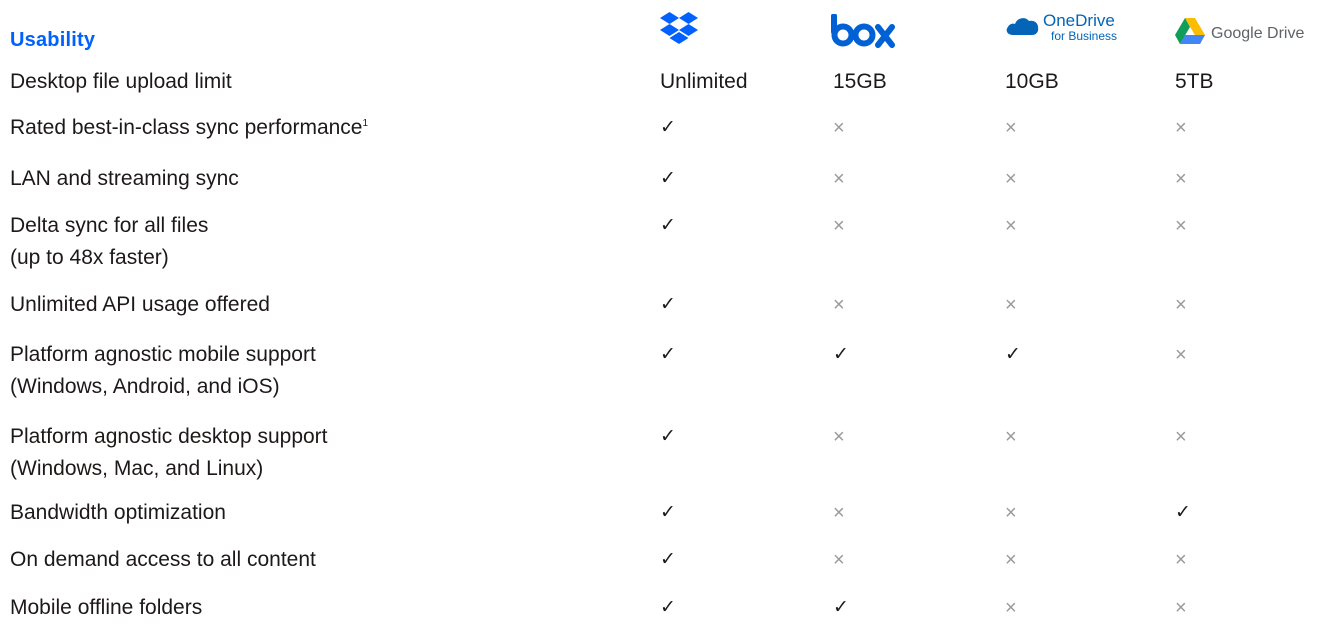  I want to click on row-label-line: Delta sync for all files, so click(109, 225).